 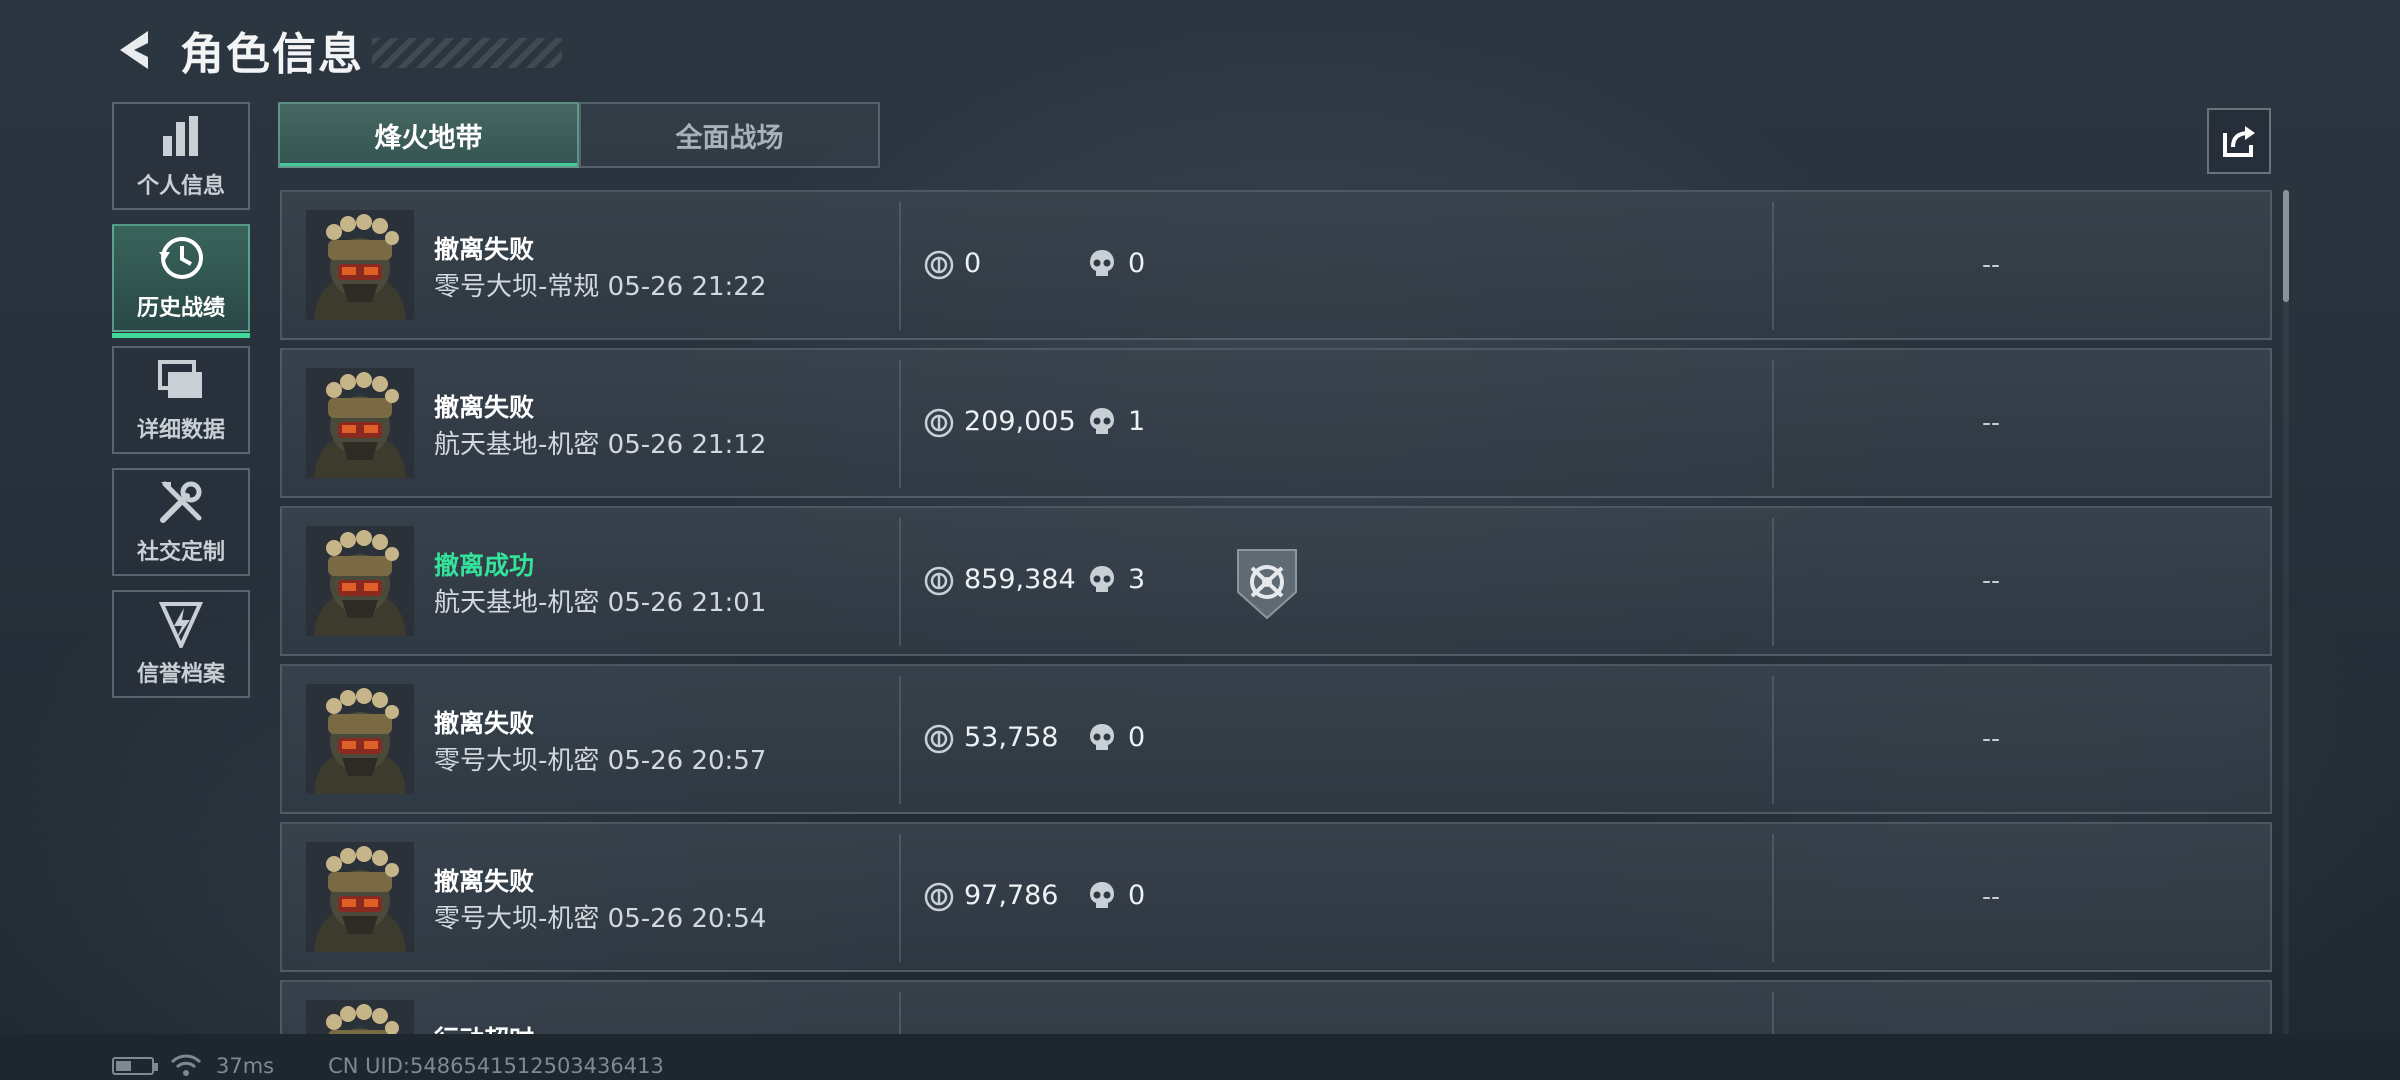 I want to click on scrollbar, so click(x=2286, y=612).